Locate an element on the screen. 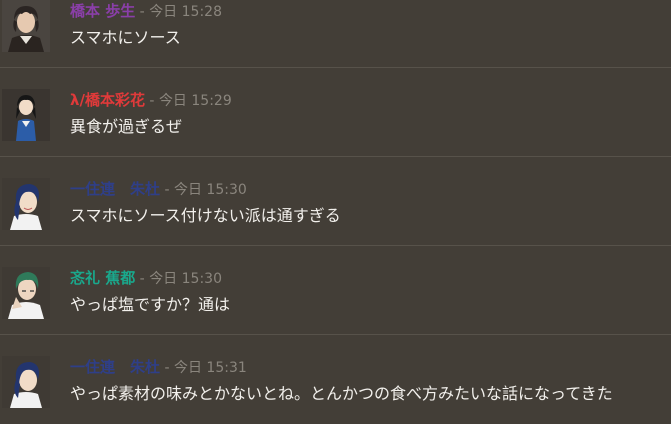 This screenshot has width=671, height=424. message-header: 忞礼 蕉都 - 今日 15:30 is located at coordinates (146, 278).